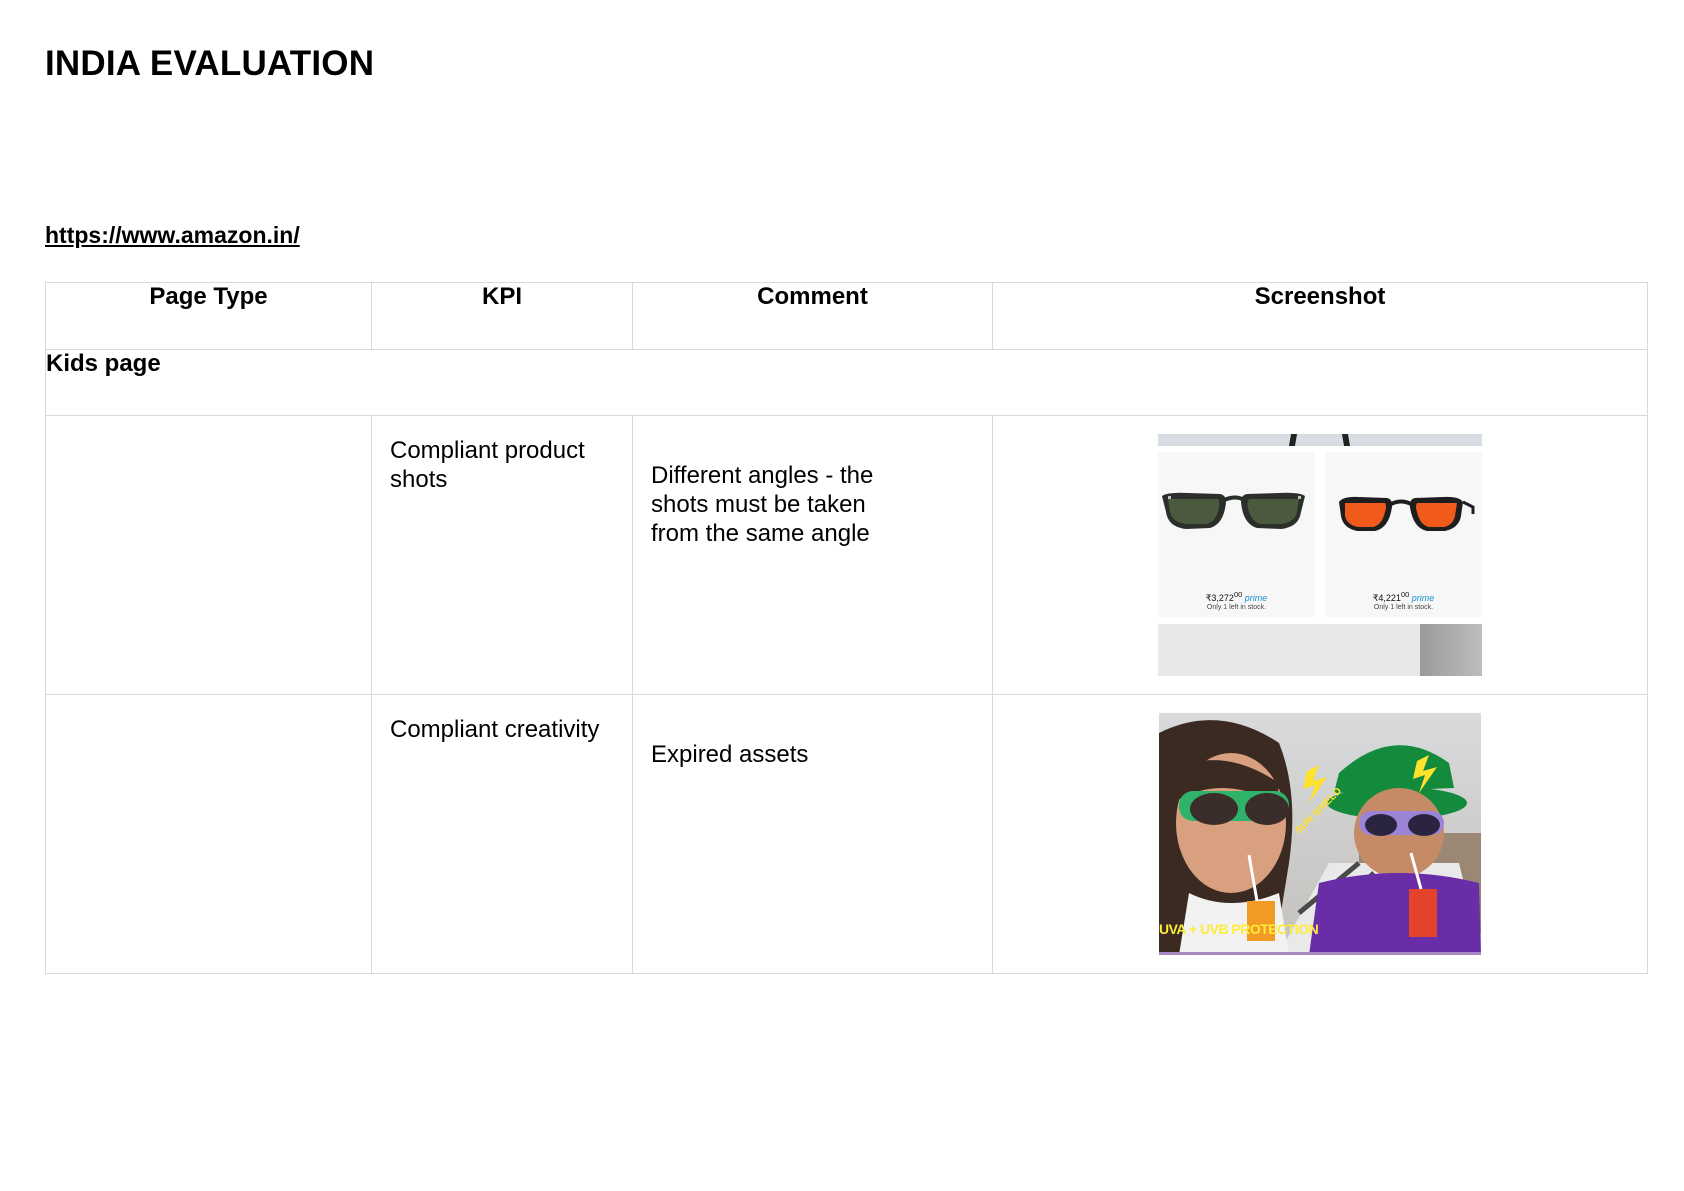  I want to click on kpi-text: Compliant creativity, so click(495, 729).